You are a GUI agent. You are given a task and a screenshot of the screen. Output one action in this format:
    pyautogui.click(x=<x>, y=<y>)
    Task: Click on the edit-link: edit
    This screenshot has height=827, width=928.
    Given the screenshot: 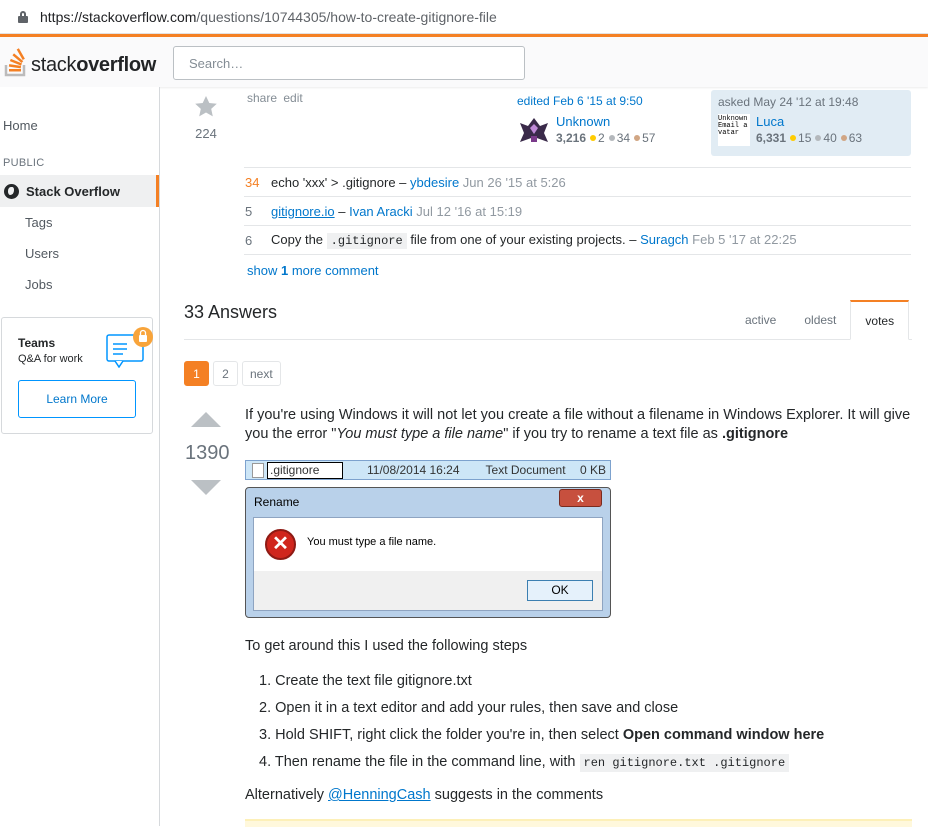 What is the action you would take?
    pyautogui.click(x=292, y=98)
    